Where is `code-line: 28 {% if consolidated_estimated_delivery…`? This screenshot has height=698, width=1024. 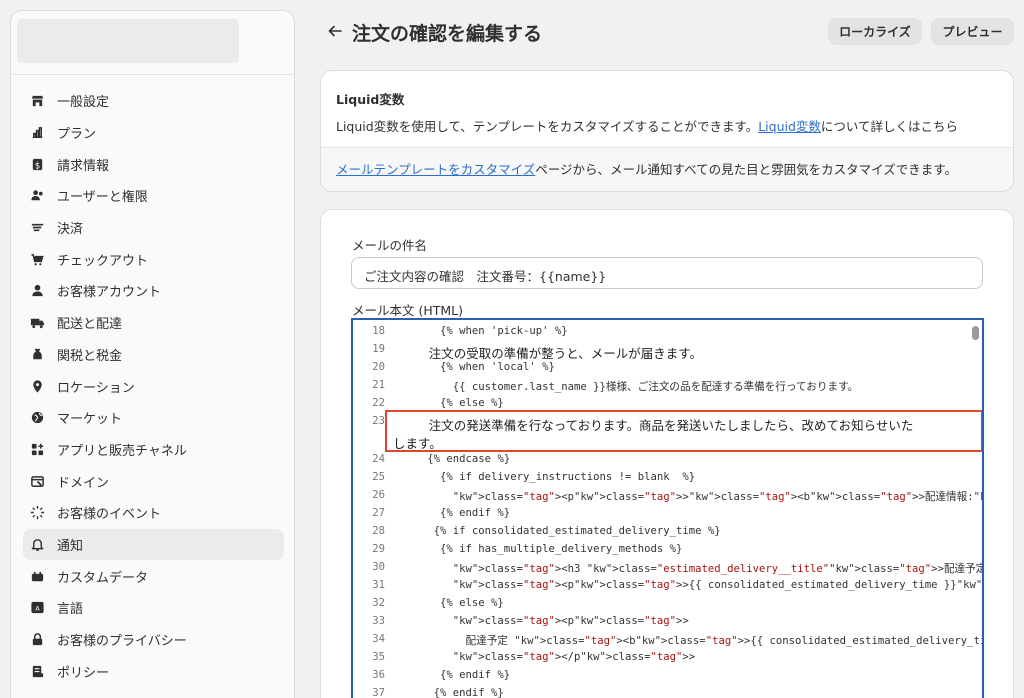 code-line: 28 {% if consolidated_estimated_delivery… is located at coordinates (667, 534).